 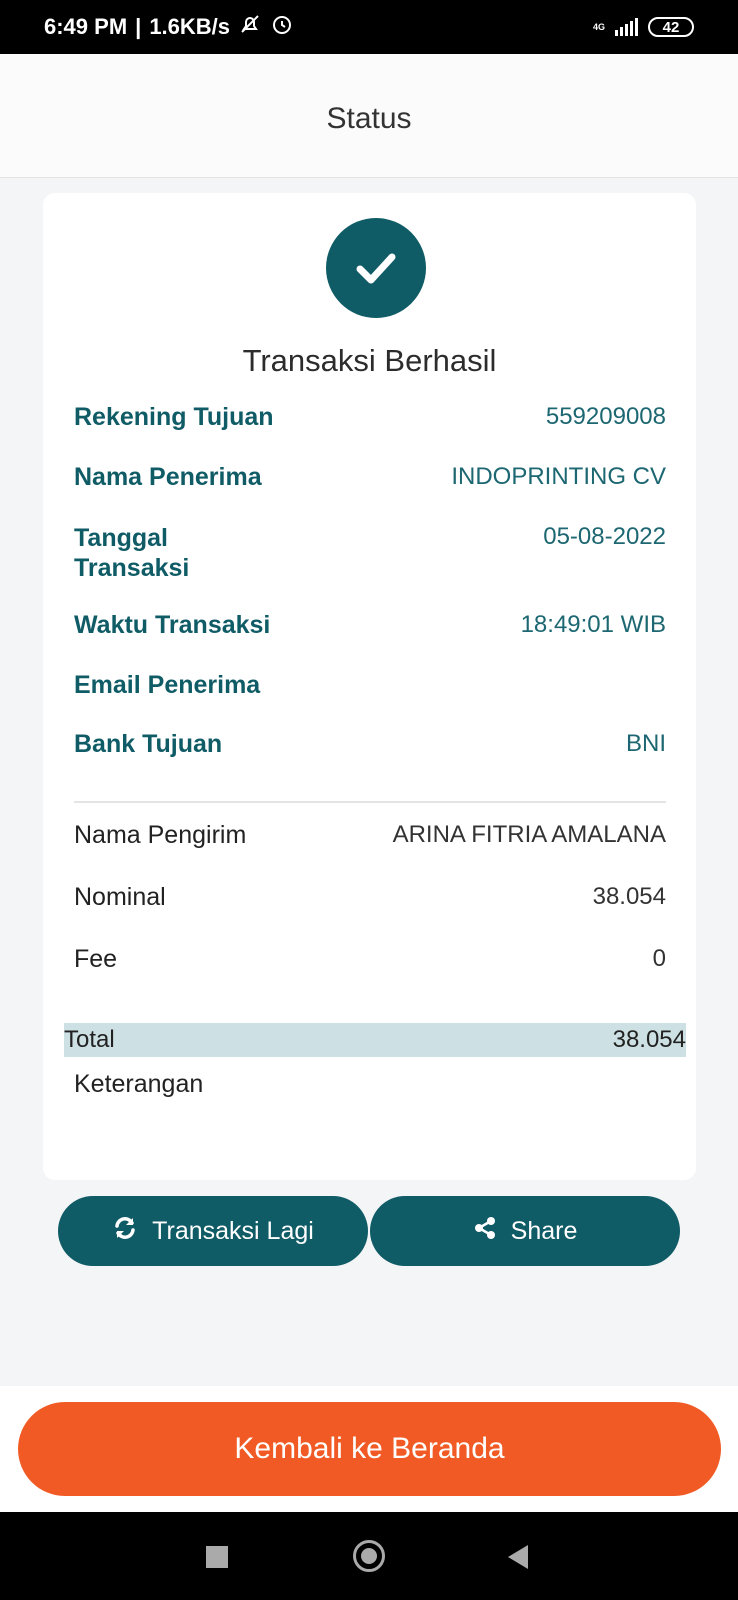 I want to click on row-label: Fee, so click(x=96, y=959).